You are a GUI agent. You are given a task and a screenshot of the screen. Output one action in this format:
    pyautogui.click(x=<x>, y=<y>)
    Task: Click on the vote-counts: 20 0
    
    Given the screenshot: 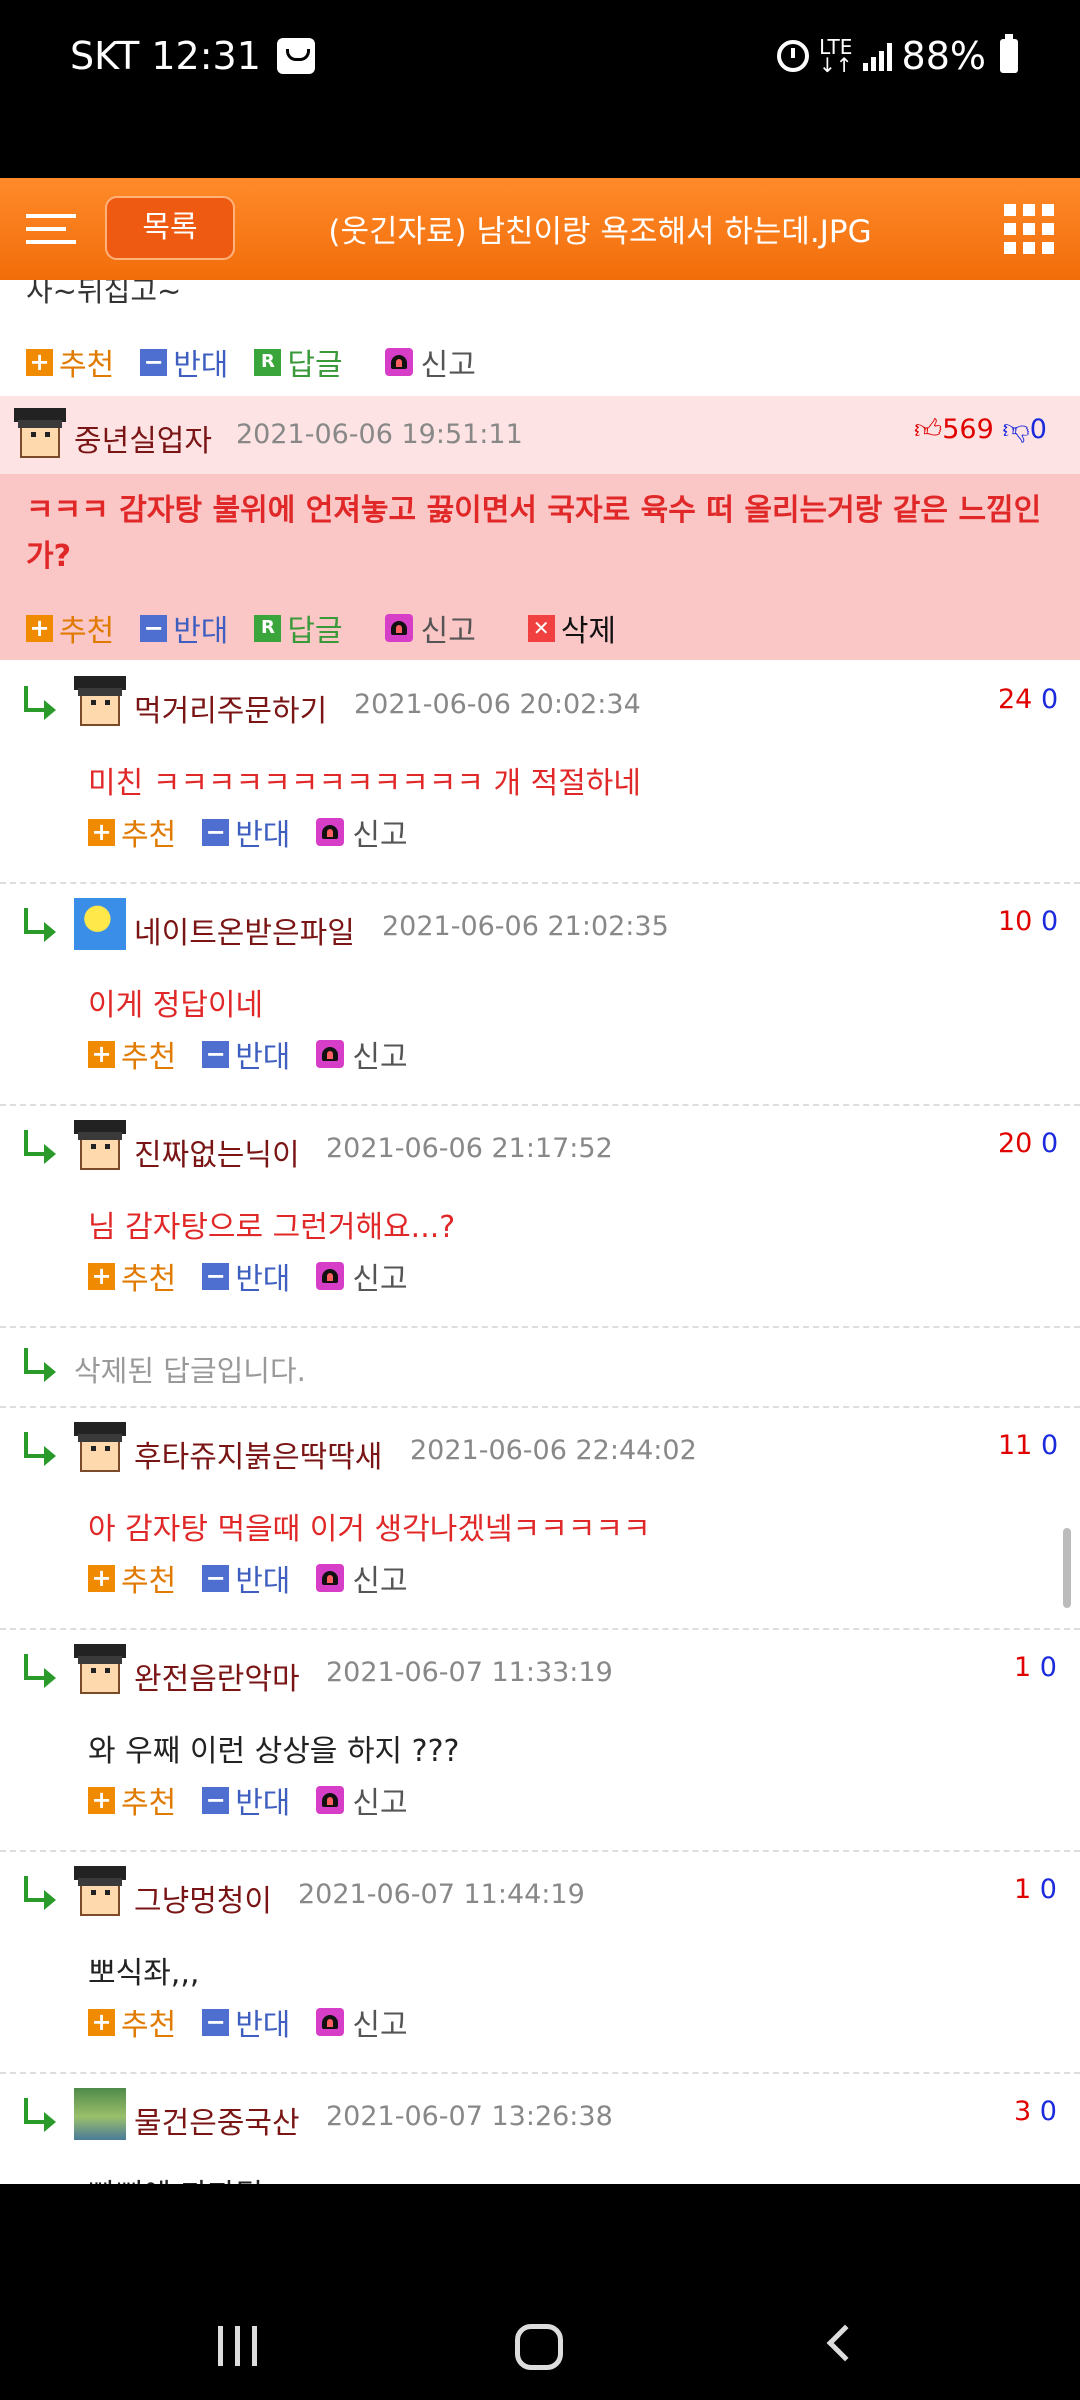 What is the action you would take?
    pyautogui.click(x=1028, y=1143)
    